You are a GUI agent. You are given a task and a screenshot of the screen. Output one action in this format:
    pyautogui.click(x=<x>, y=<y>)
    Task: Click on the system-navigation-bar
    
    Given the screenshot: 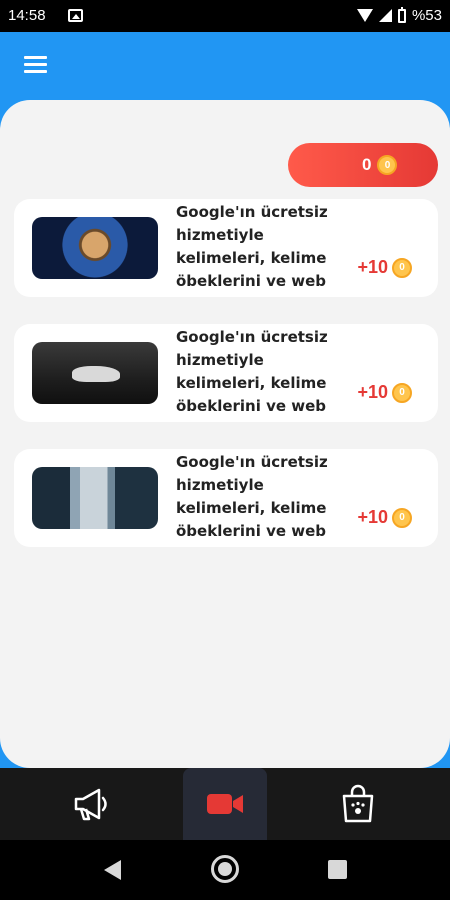 What is the action you would take?
    pyautogui.click(x=225, y=870)
    